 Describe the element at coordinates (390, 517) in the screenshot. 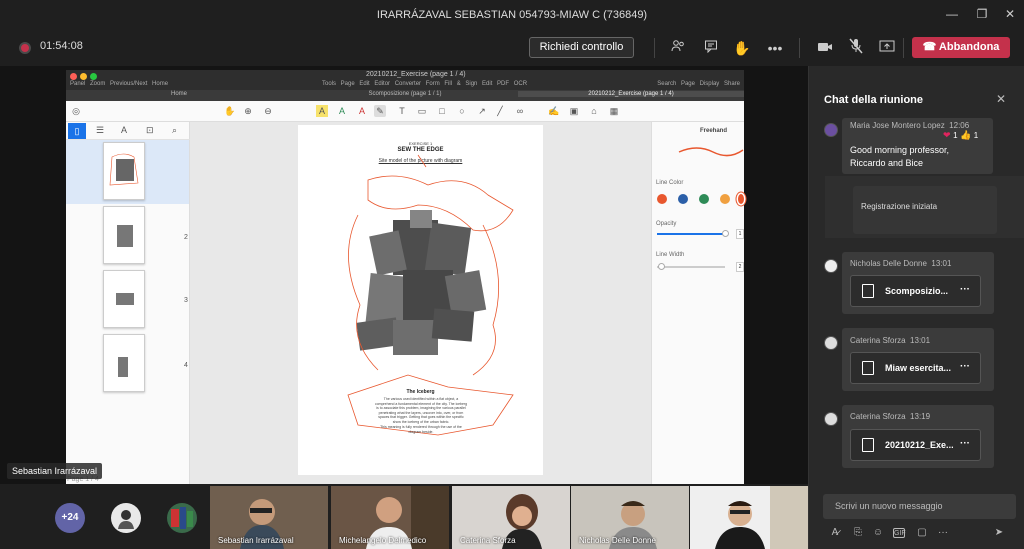

I see `video-tile: Michelangelo Delmedico` at that location.